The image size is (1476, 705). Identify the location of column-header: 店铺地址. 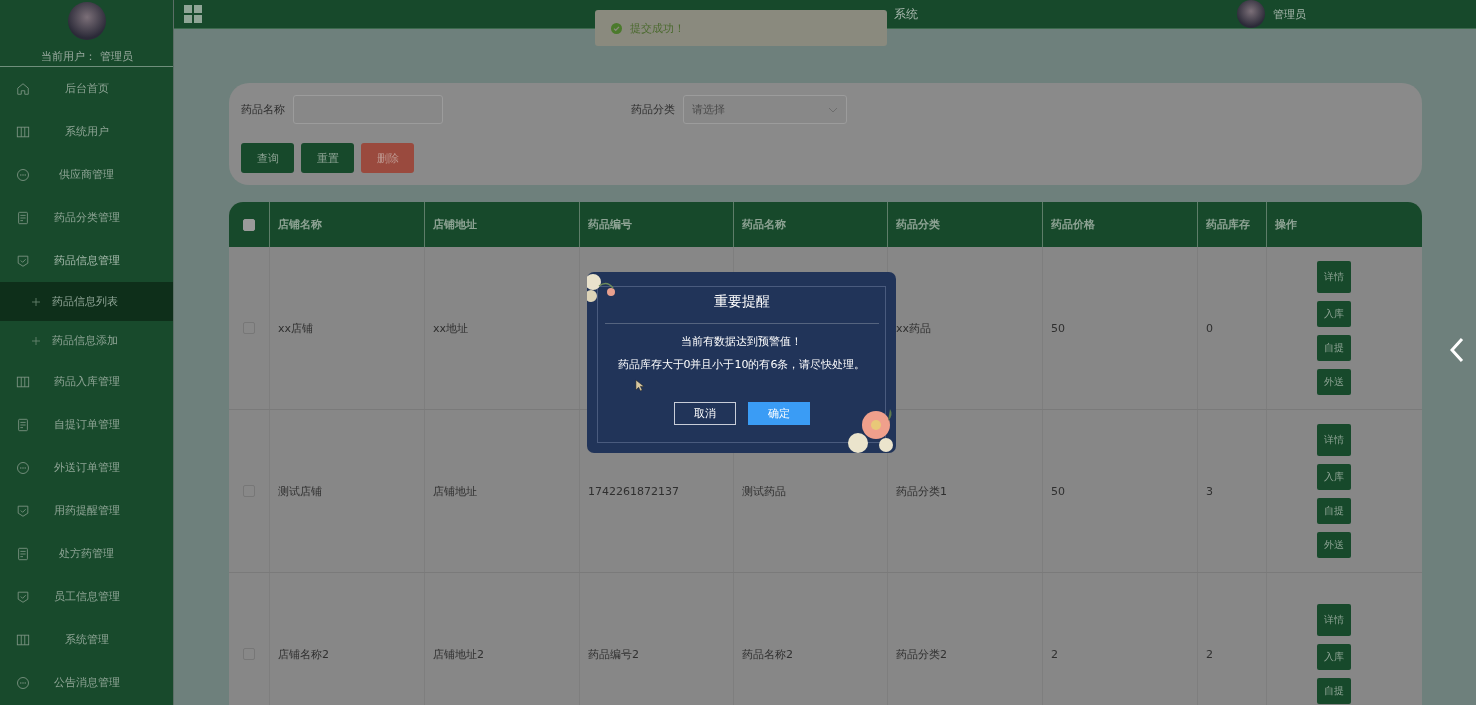
(501, 224).